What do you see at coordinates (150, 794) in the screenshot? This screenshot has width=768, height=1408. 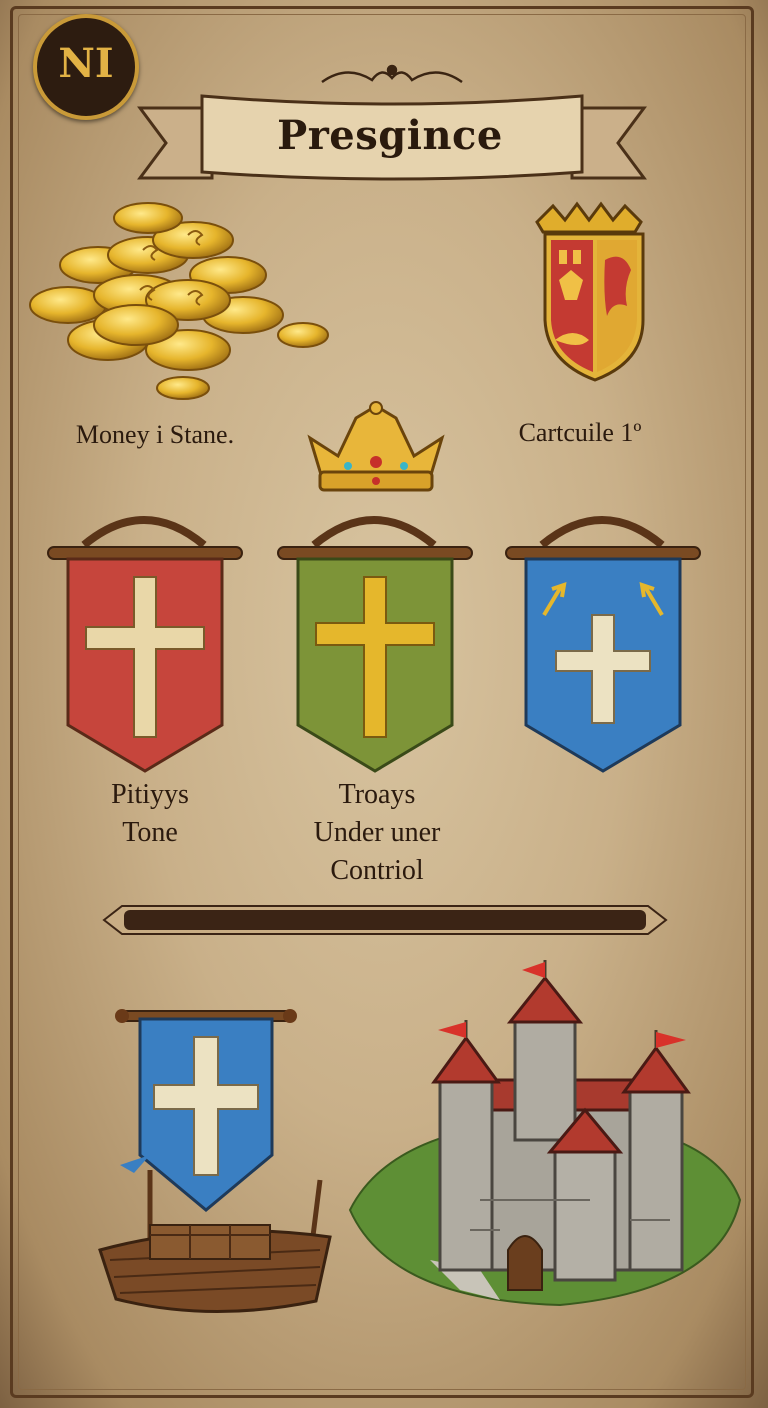 I see `banner-1-label-line-1: Pitiyys` at bounding box center [150, 794].